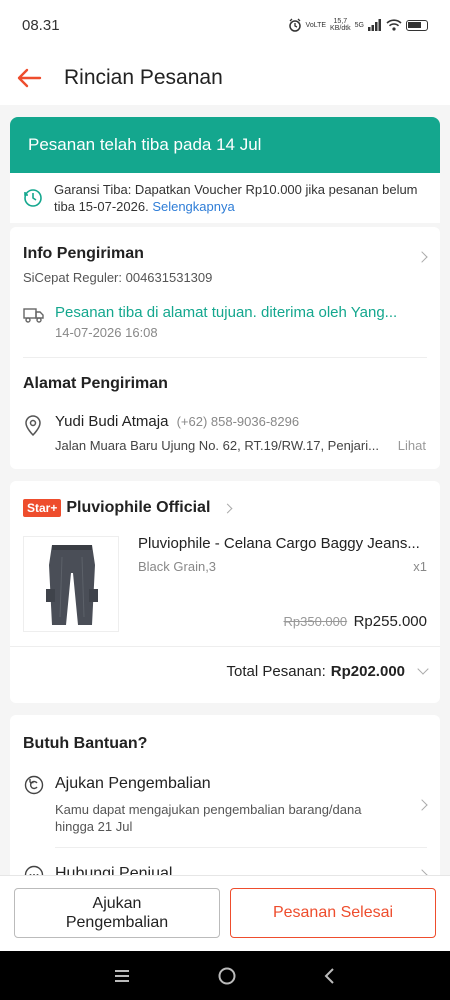 This screenshot has height=1000, width=450. I want to click on product-variant: Black Grain,3, so click(177, 566).